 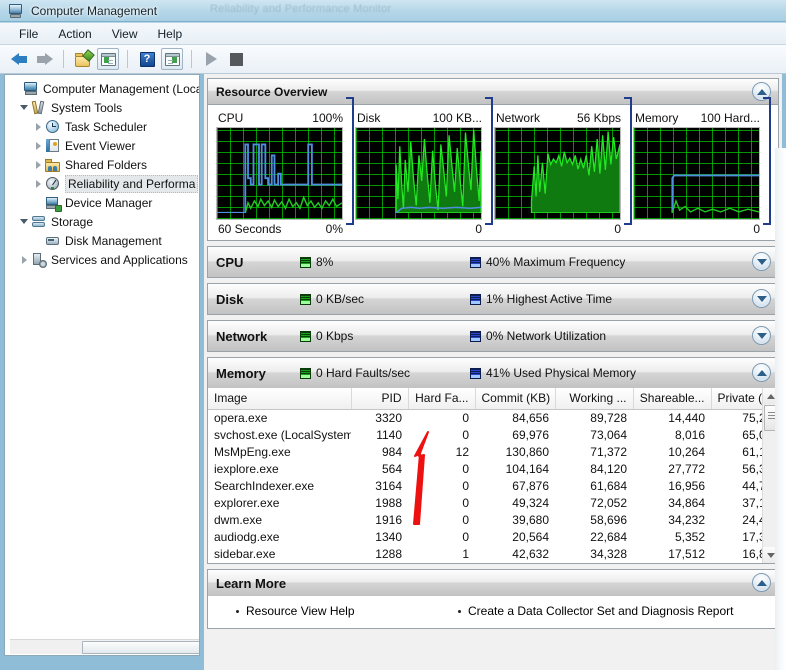 What do you see at coordinates (170, 34) in the screenshot?
I see `menu-help: Help` at bounding box center [170, 34].